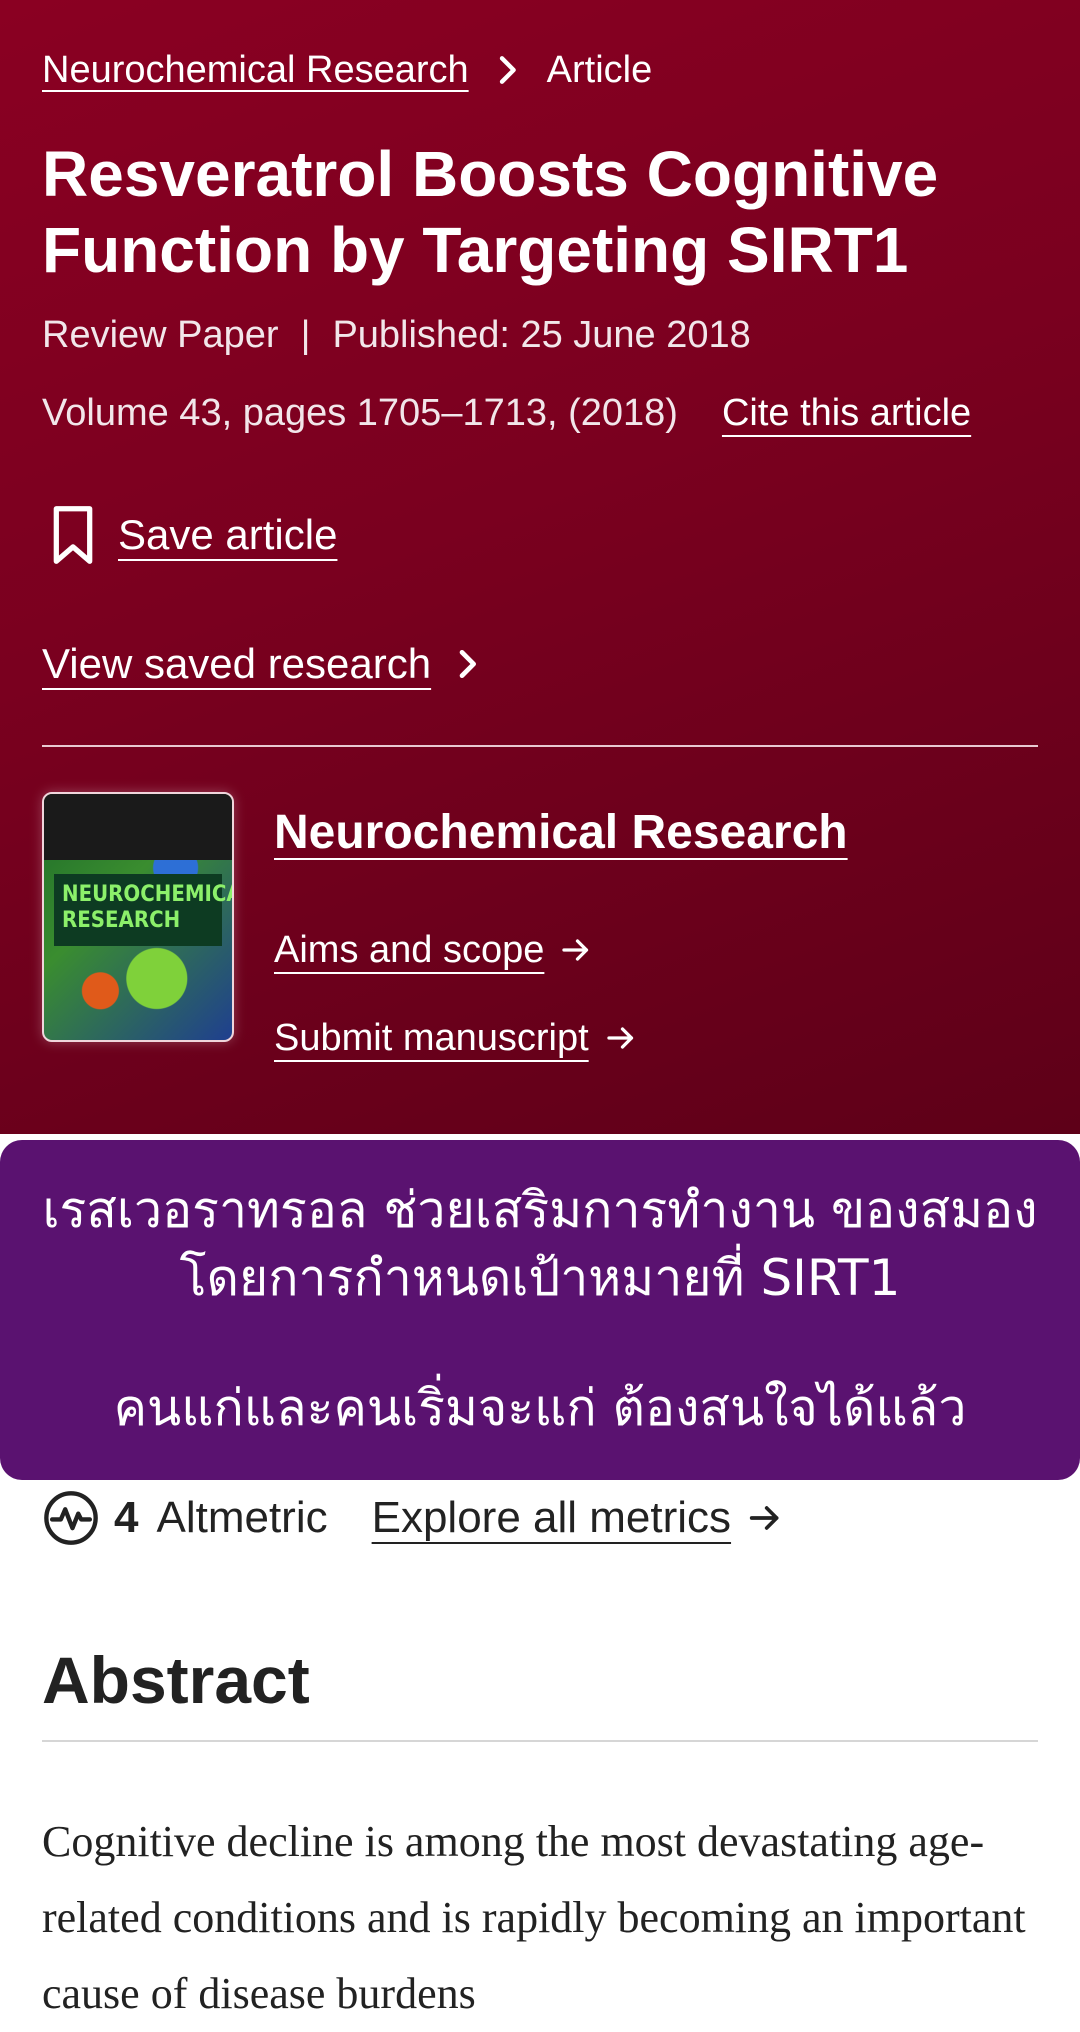 The height and width of the screenshot is (2032, 1080). I want to click on published-date: Published: 25 June 2018, so click(541, 335).